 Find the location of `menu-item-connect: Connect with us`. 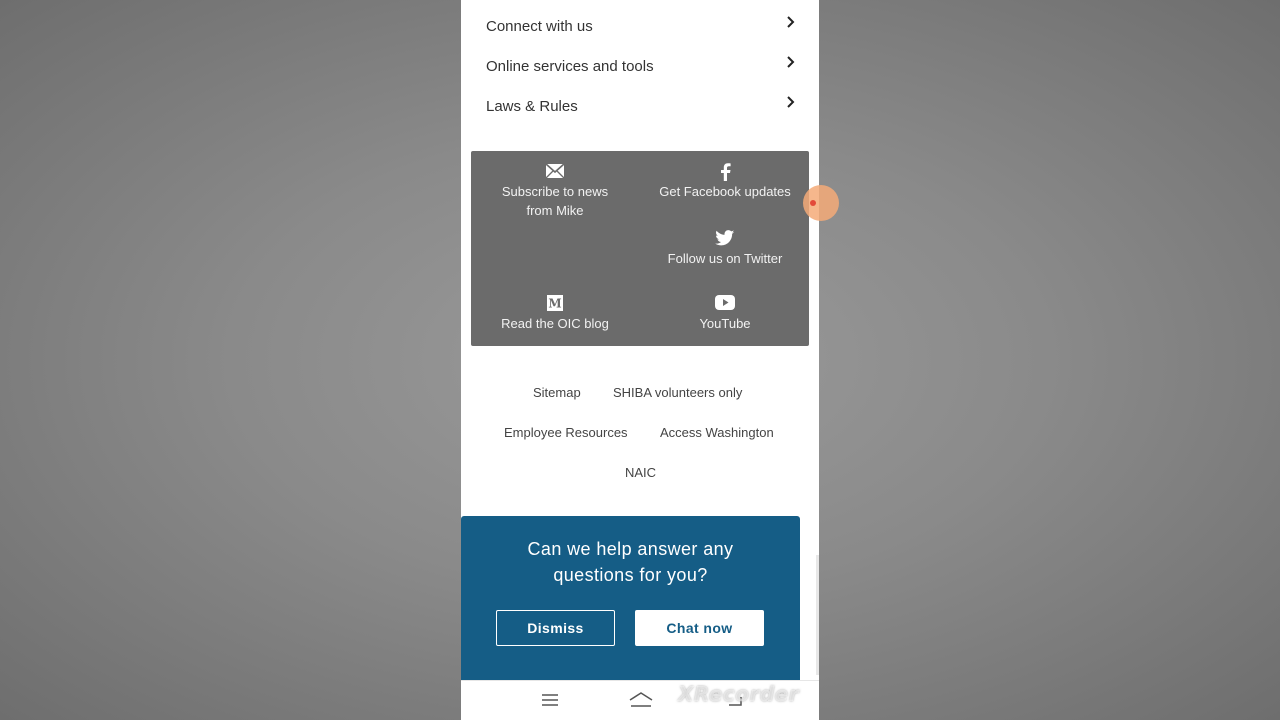

menu-item-connect: Connect with us is located at coordinates (646, 26).